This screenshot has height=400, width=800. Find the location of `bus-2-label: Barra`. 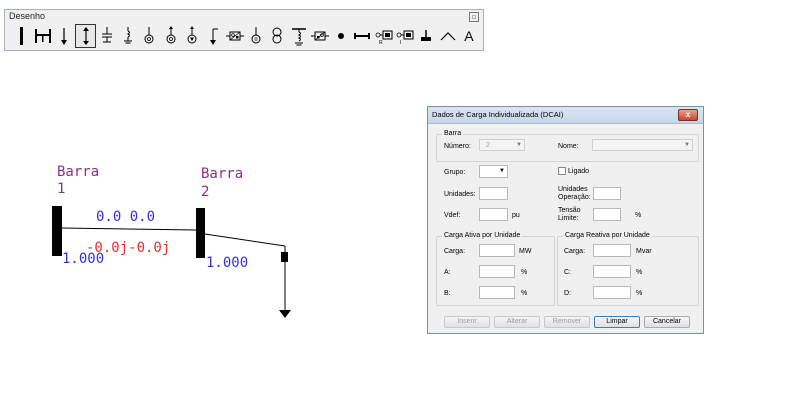

bus-2-label: Barra is located at coordinates (222, 174).